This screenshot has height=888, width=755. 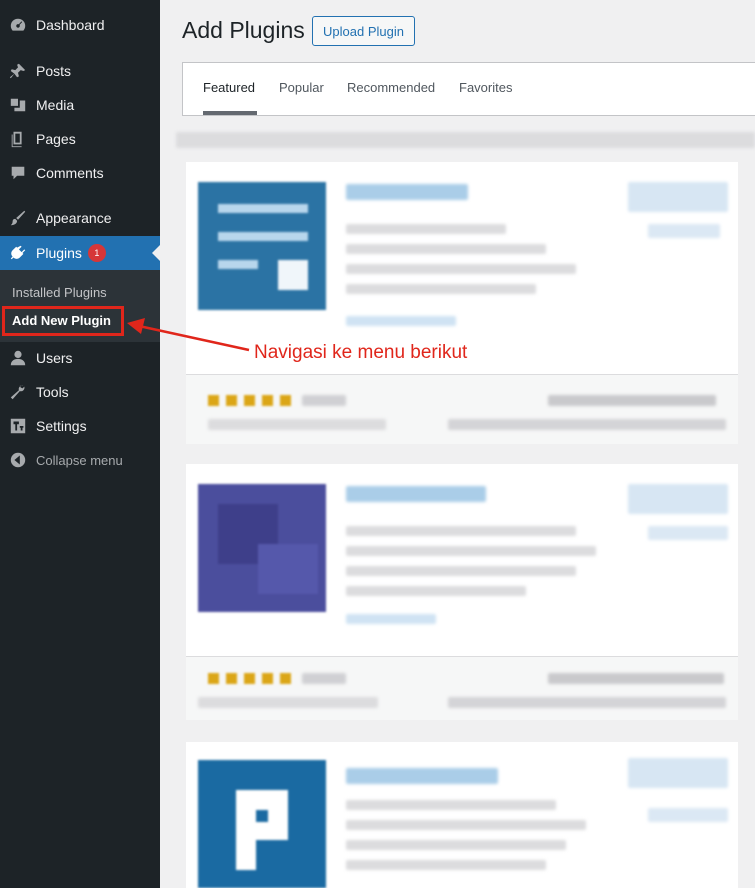 What do you see at coordinates (391, 87) in the screenshot?
I see `tab-recommended: Recommended` at bounding box center [391, 87].